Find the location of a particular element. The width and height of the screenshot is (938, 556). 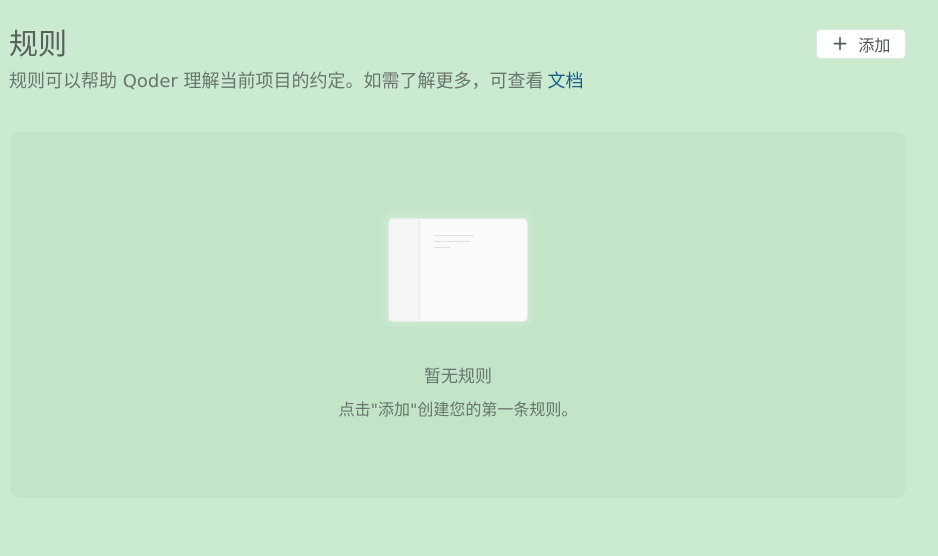

add-rule-button: + 添加 is located at coordinates (861, 44).